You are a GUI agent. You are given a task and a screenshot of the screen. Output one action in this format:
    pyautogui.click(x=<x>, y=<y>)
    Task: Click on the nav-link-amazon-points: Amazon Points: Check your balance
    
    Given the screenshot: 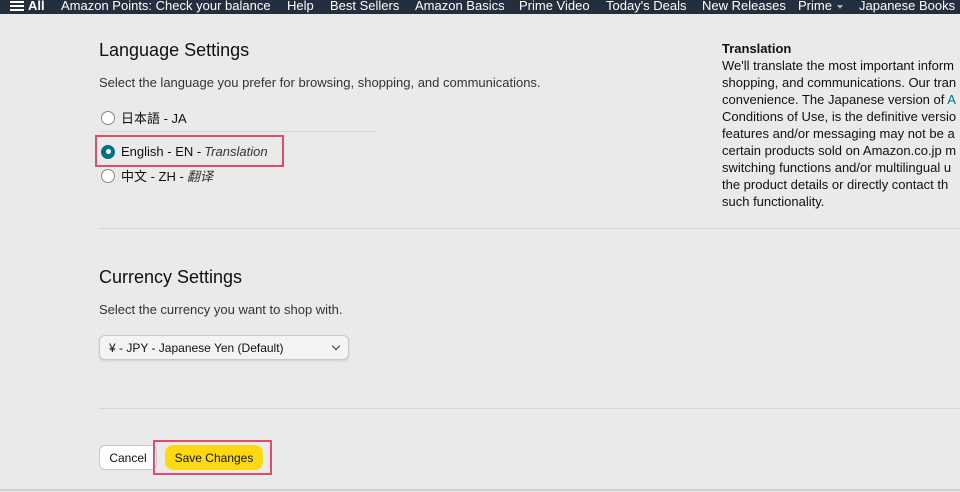 What is the action you would take?
    pyautogui.click(x=166, y=6)
    